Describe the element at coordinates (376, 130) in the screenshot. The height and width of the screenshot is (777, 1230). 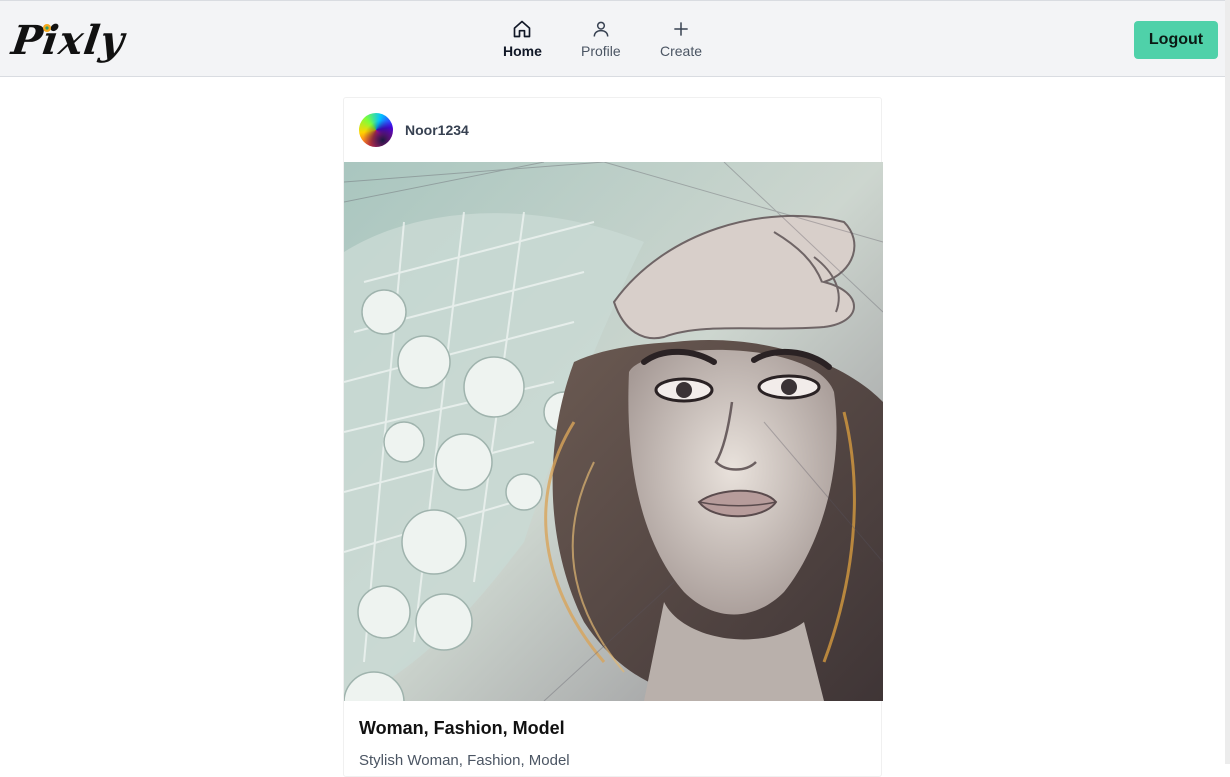
I see `avatar` at that location.